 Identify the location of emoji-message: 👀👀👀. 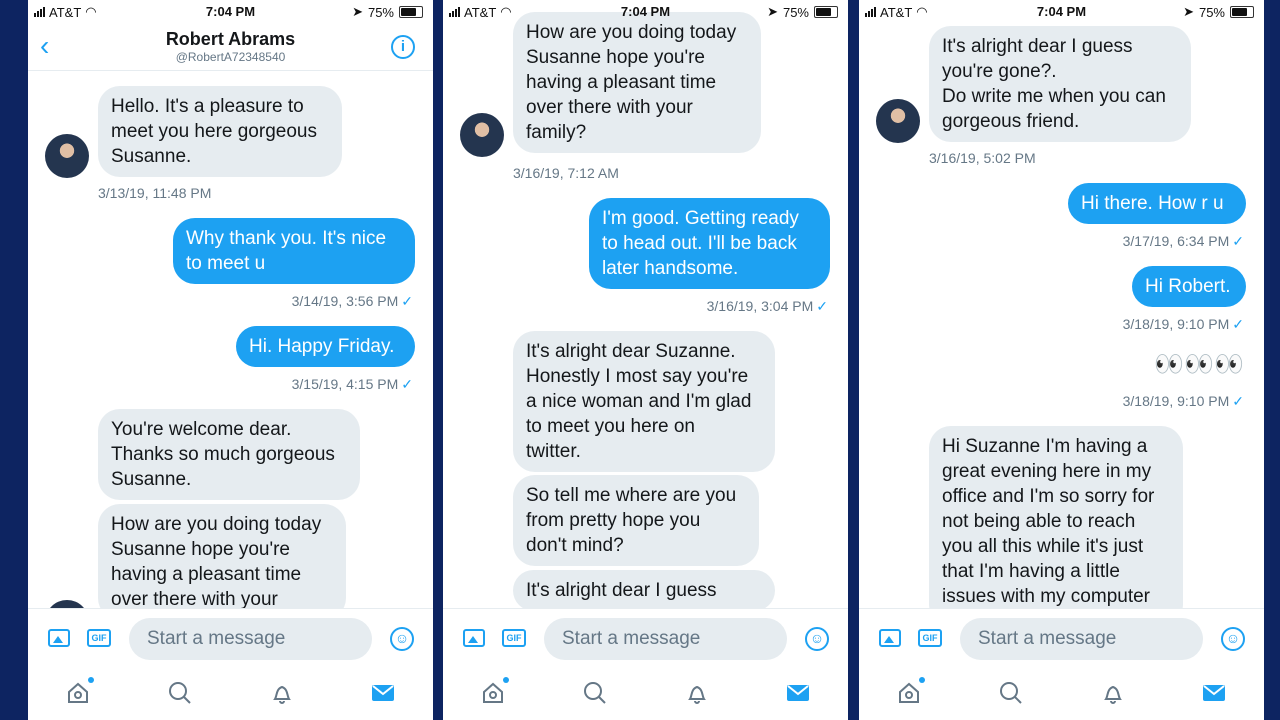
(1199, 365).